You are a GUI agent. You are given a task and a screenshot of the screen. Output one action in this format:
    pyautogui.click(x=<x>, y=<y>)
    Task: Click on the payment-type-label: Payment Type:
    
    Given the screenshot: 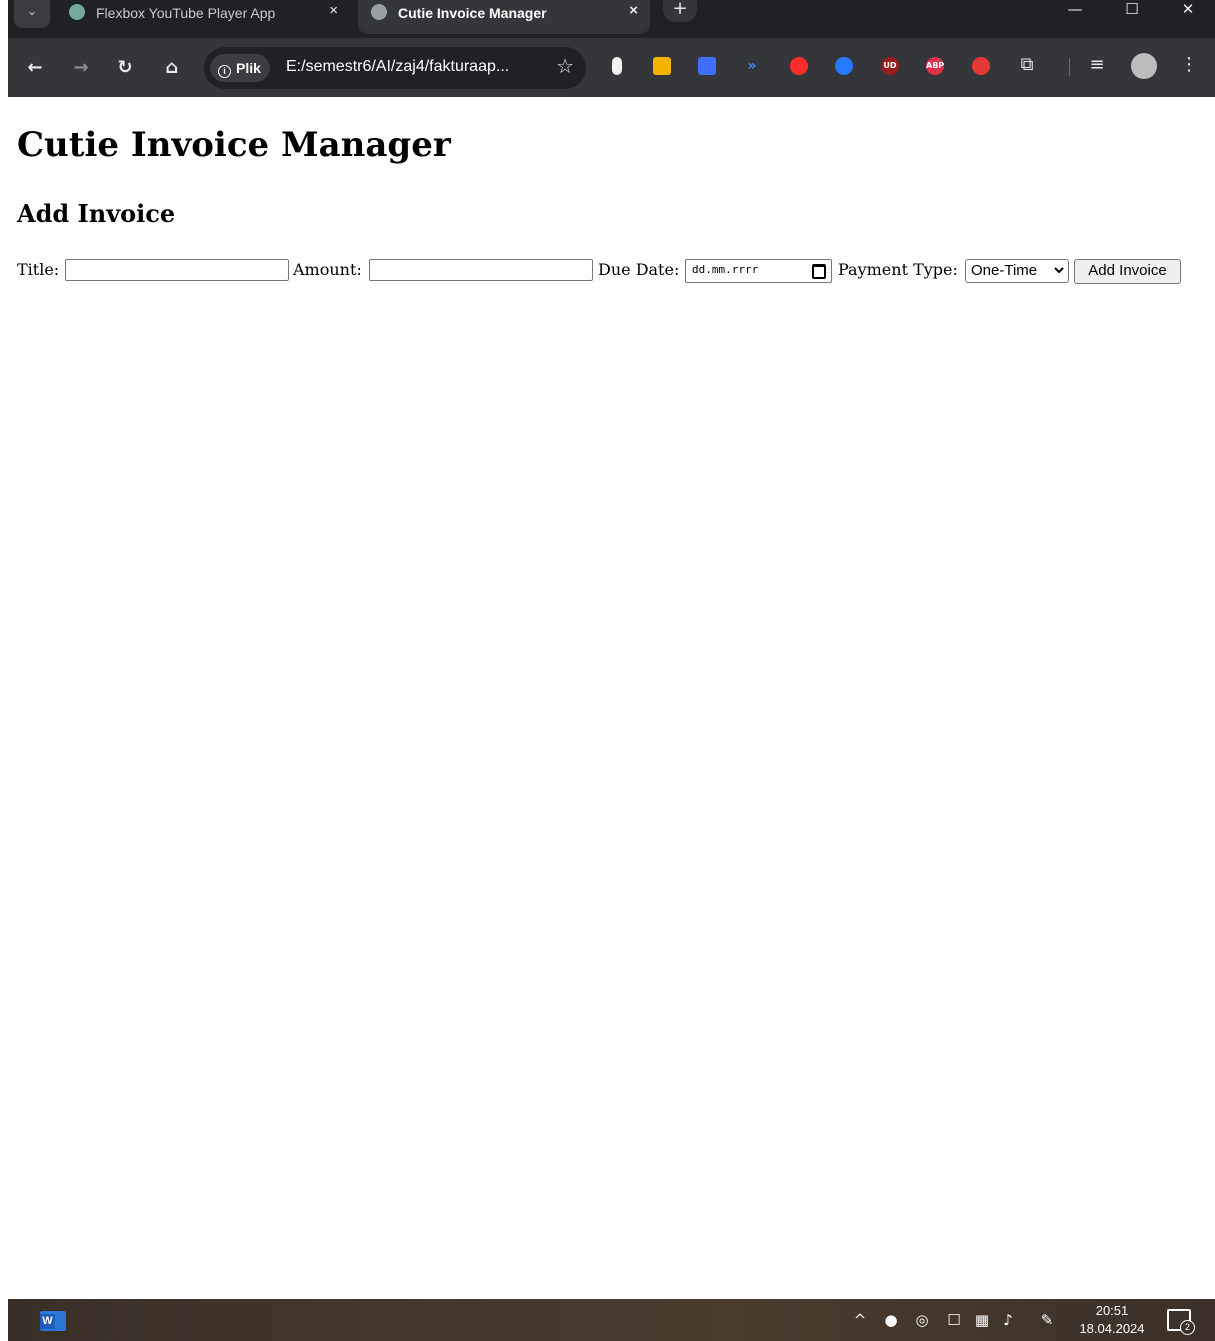 What is the action you would take?
    pyautogui.click(x=898, y=269)
    